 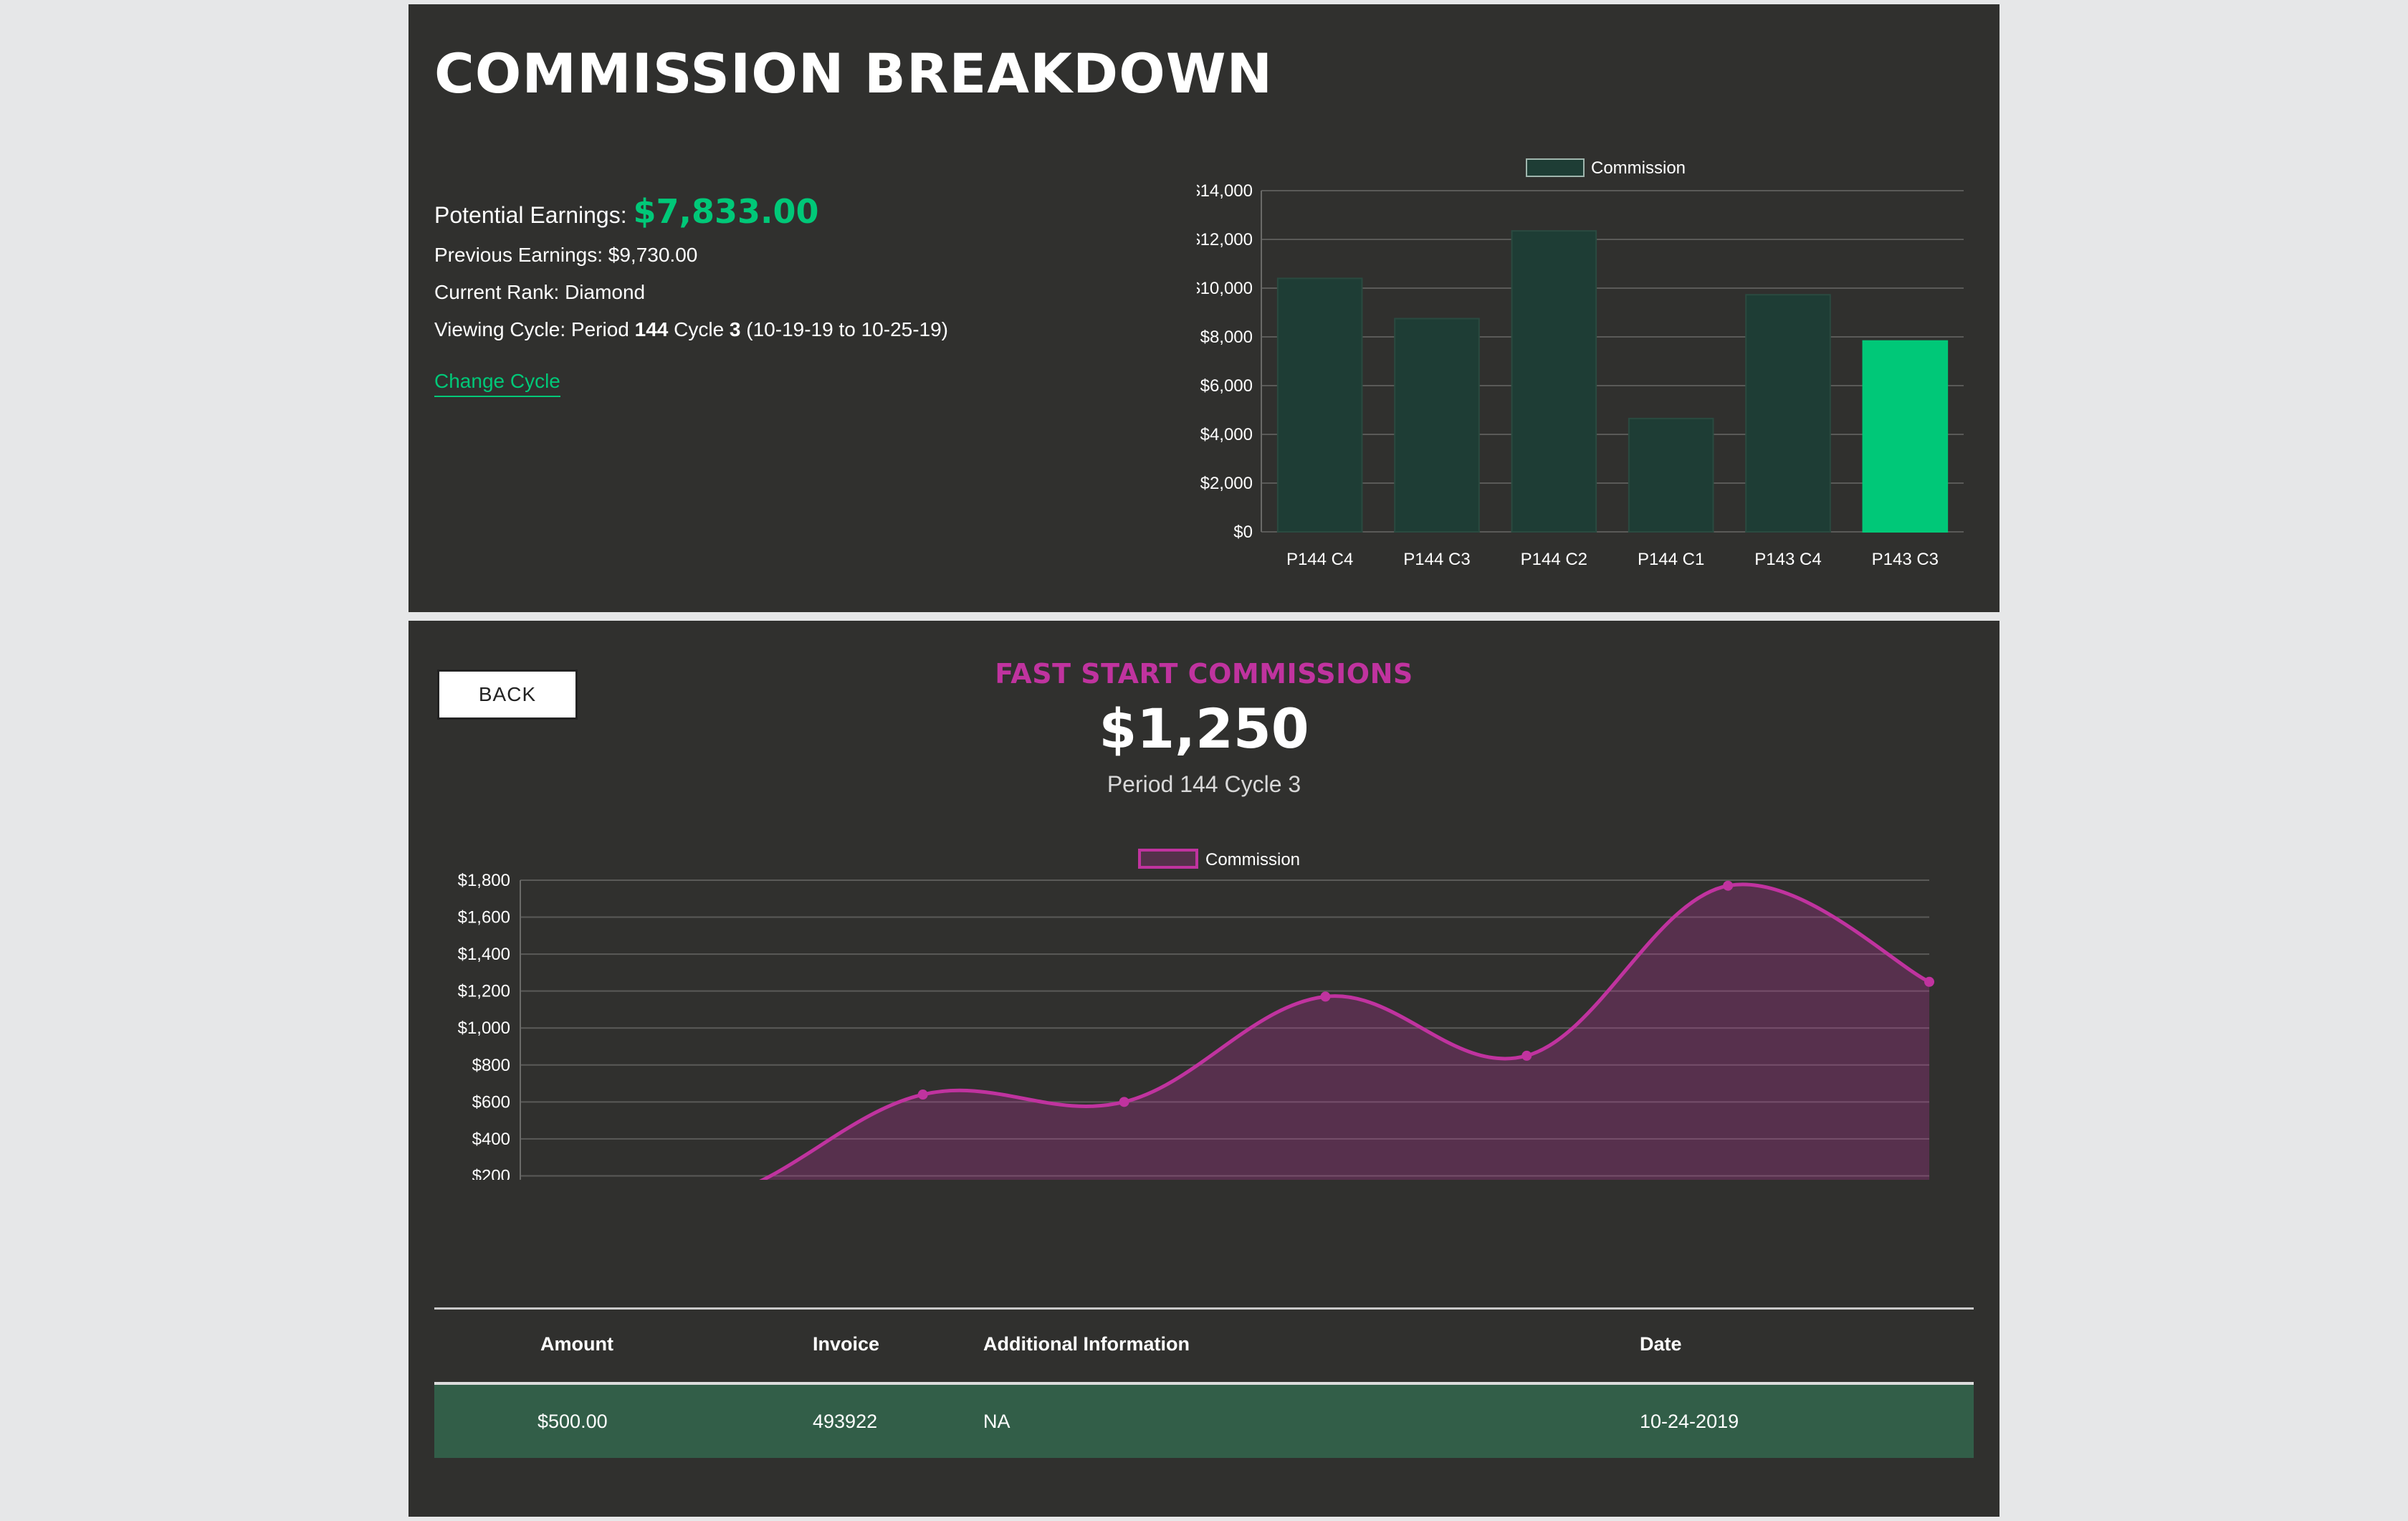 I want to click on y-tick-label: $1,600, so click(x=484, y=918).